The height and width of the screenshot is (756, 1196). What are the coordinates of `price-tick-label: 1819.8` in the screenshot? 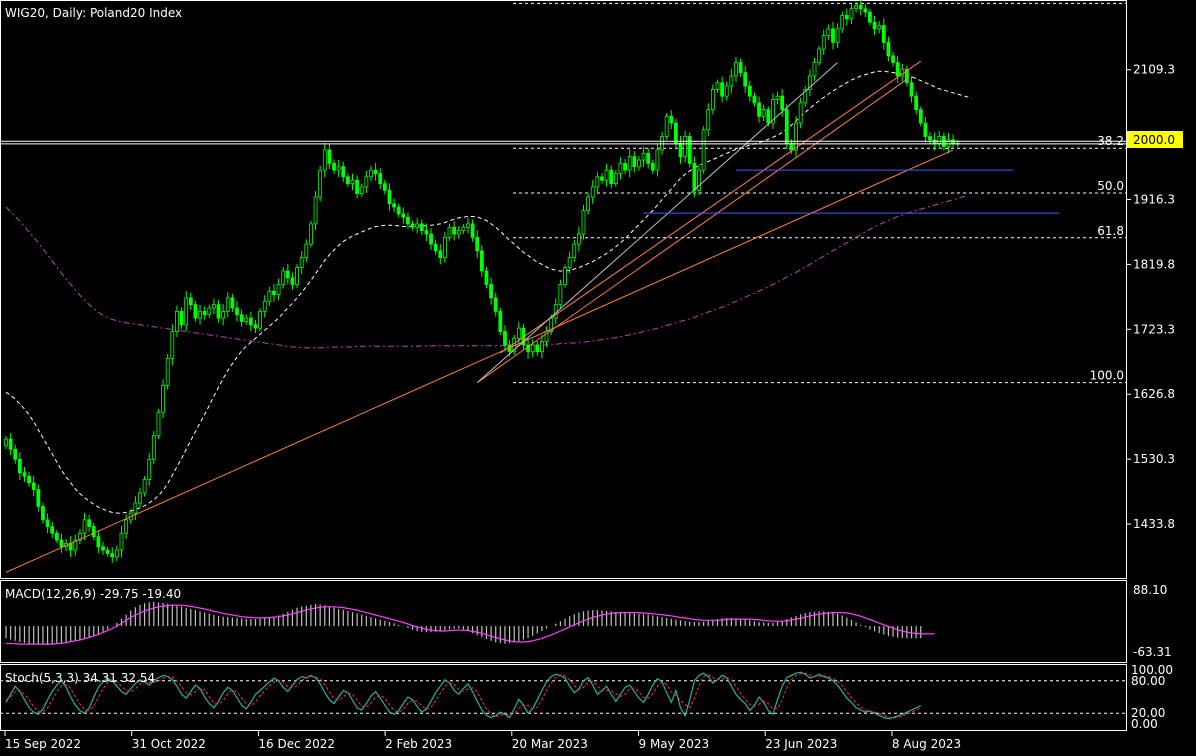 It's located at (1154, 264).